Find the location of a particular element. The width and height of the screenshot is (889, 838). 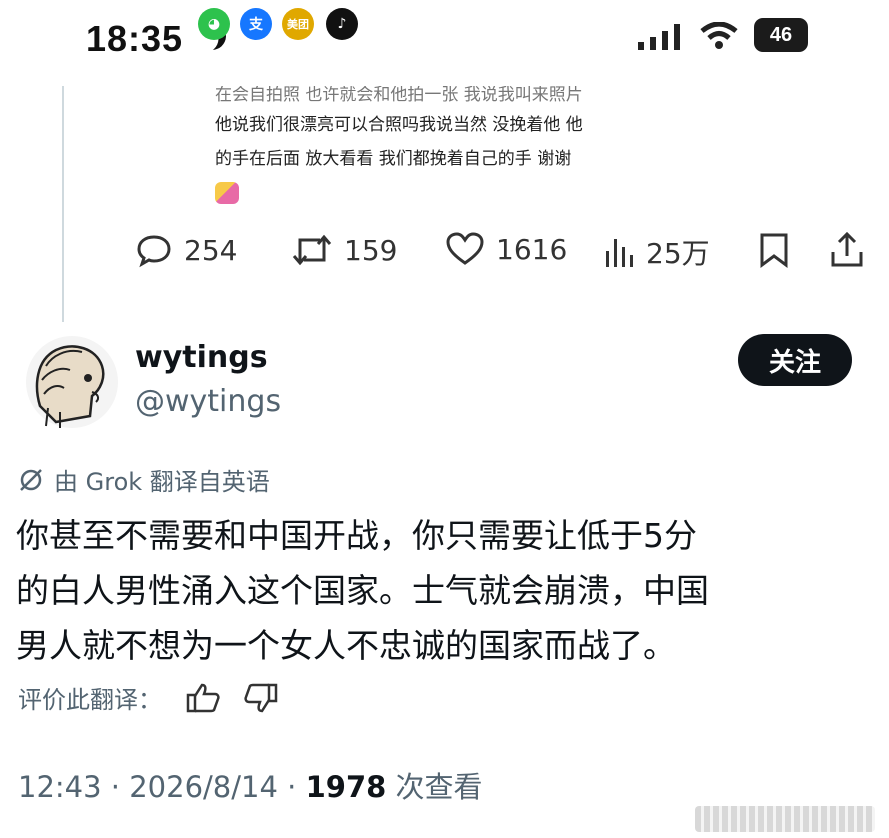

like-button: 1616 is located at coordinates (506, 249).